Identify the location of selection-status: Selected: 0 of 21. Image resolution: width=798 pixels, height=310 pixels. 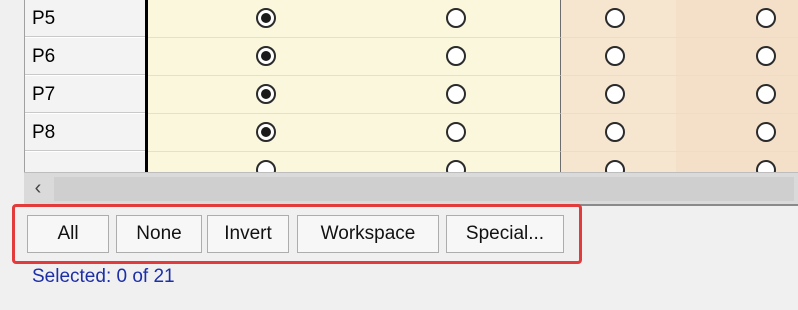
(103, 276).